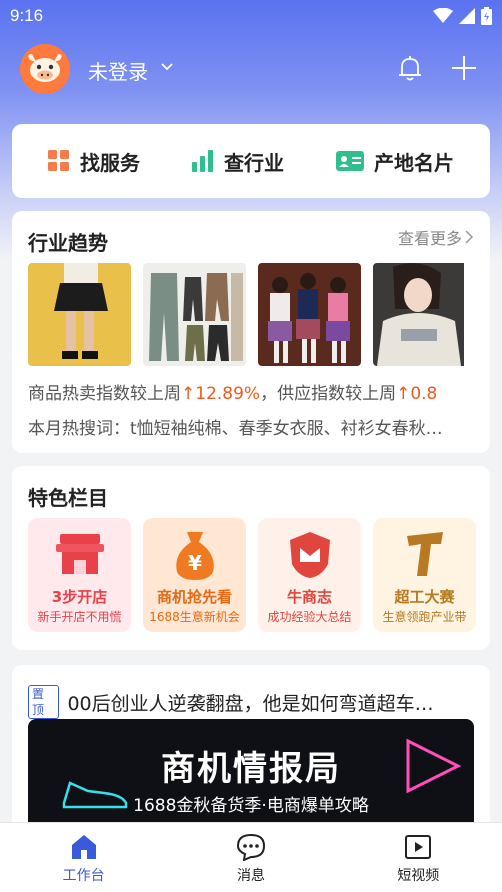 This screenshot has height=892, width=502. What do you see at coordinates (251, 769) in the screenshot?
I see `banner-title: 商机情报局` at bounding box center [251, 769].